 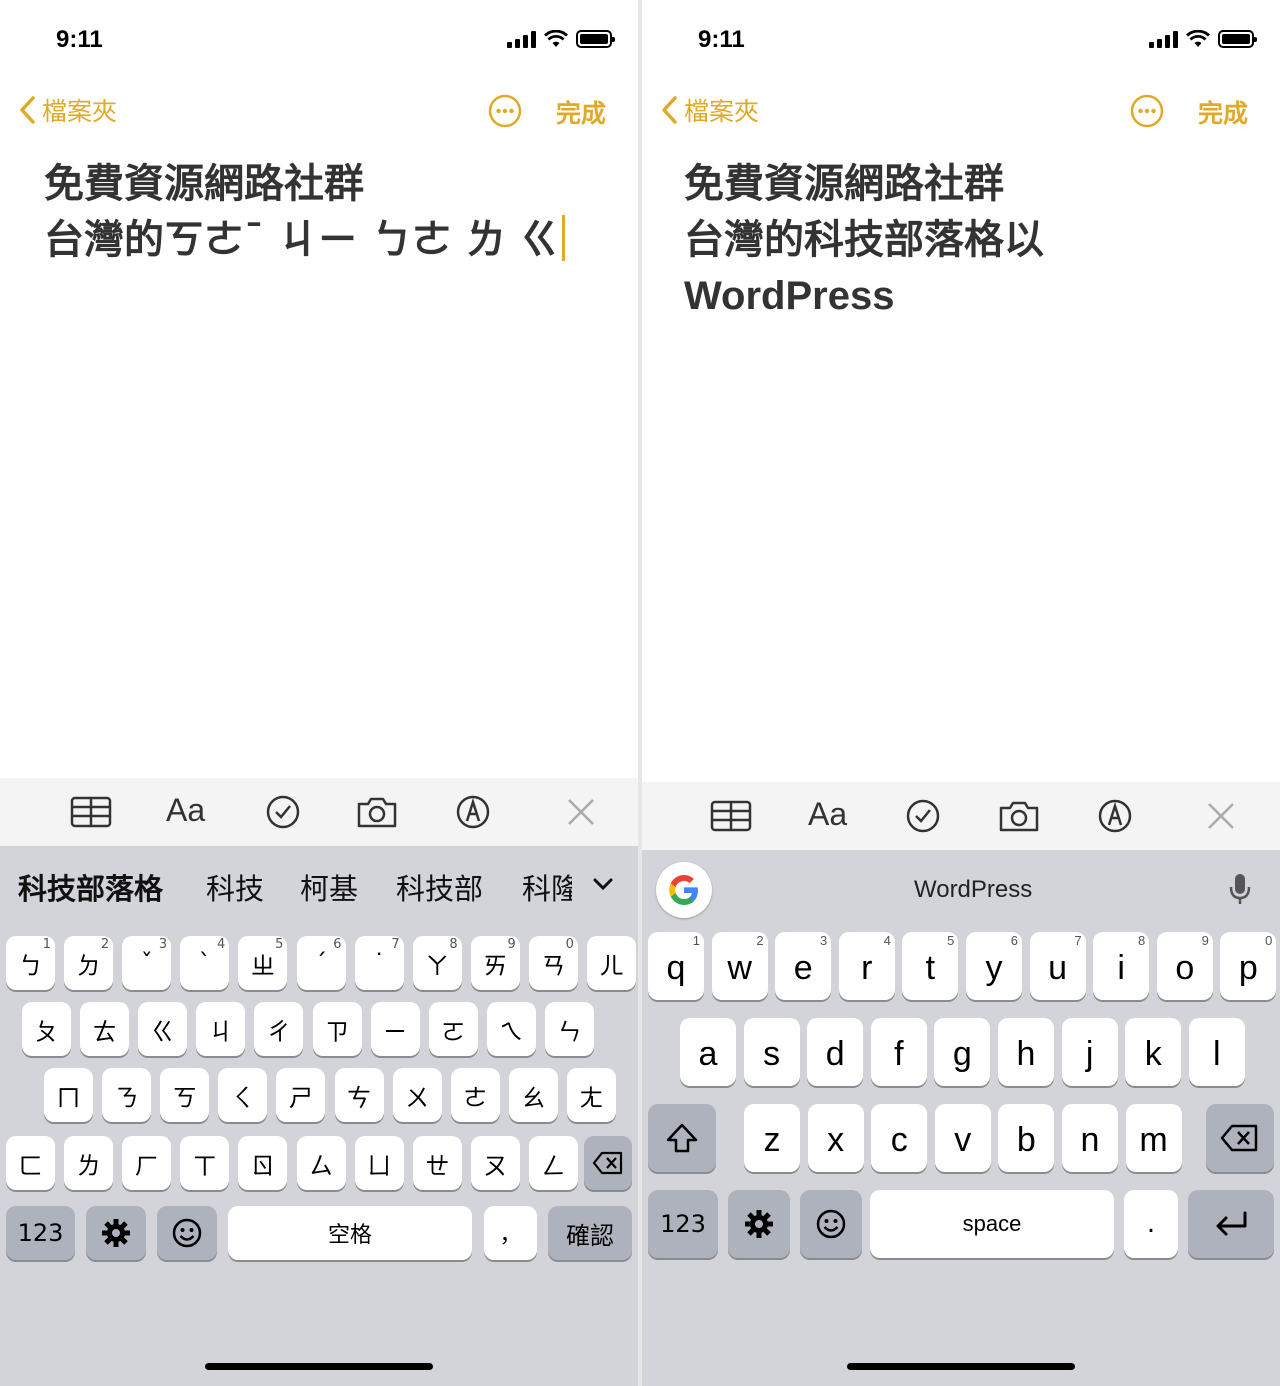 What do you see at coordinates (301, 1095) in the screenshot?
I see `letter-key: ㄕ` at bounding box center [301, 1095].